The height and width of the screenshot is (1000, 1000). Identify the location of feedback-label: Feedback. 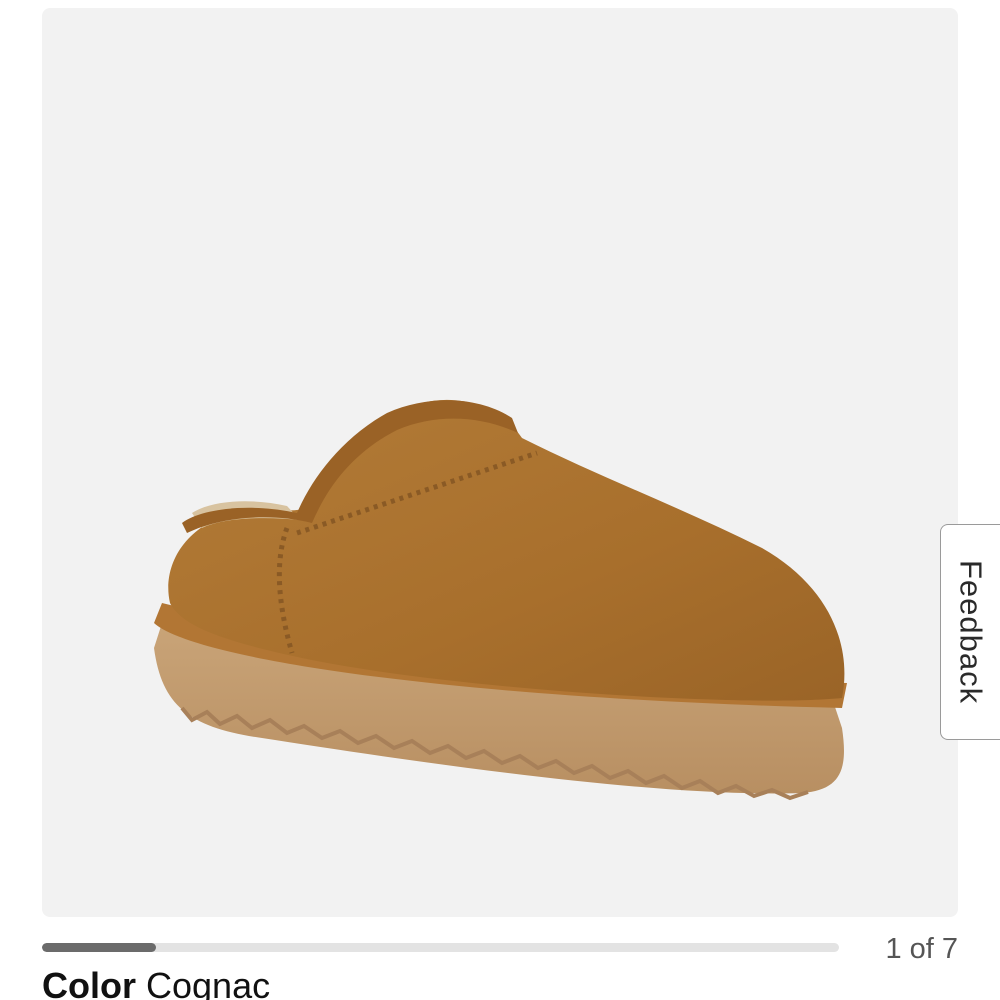
(971, 632).